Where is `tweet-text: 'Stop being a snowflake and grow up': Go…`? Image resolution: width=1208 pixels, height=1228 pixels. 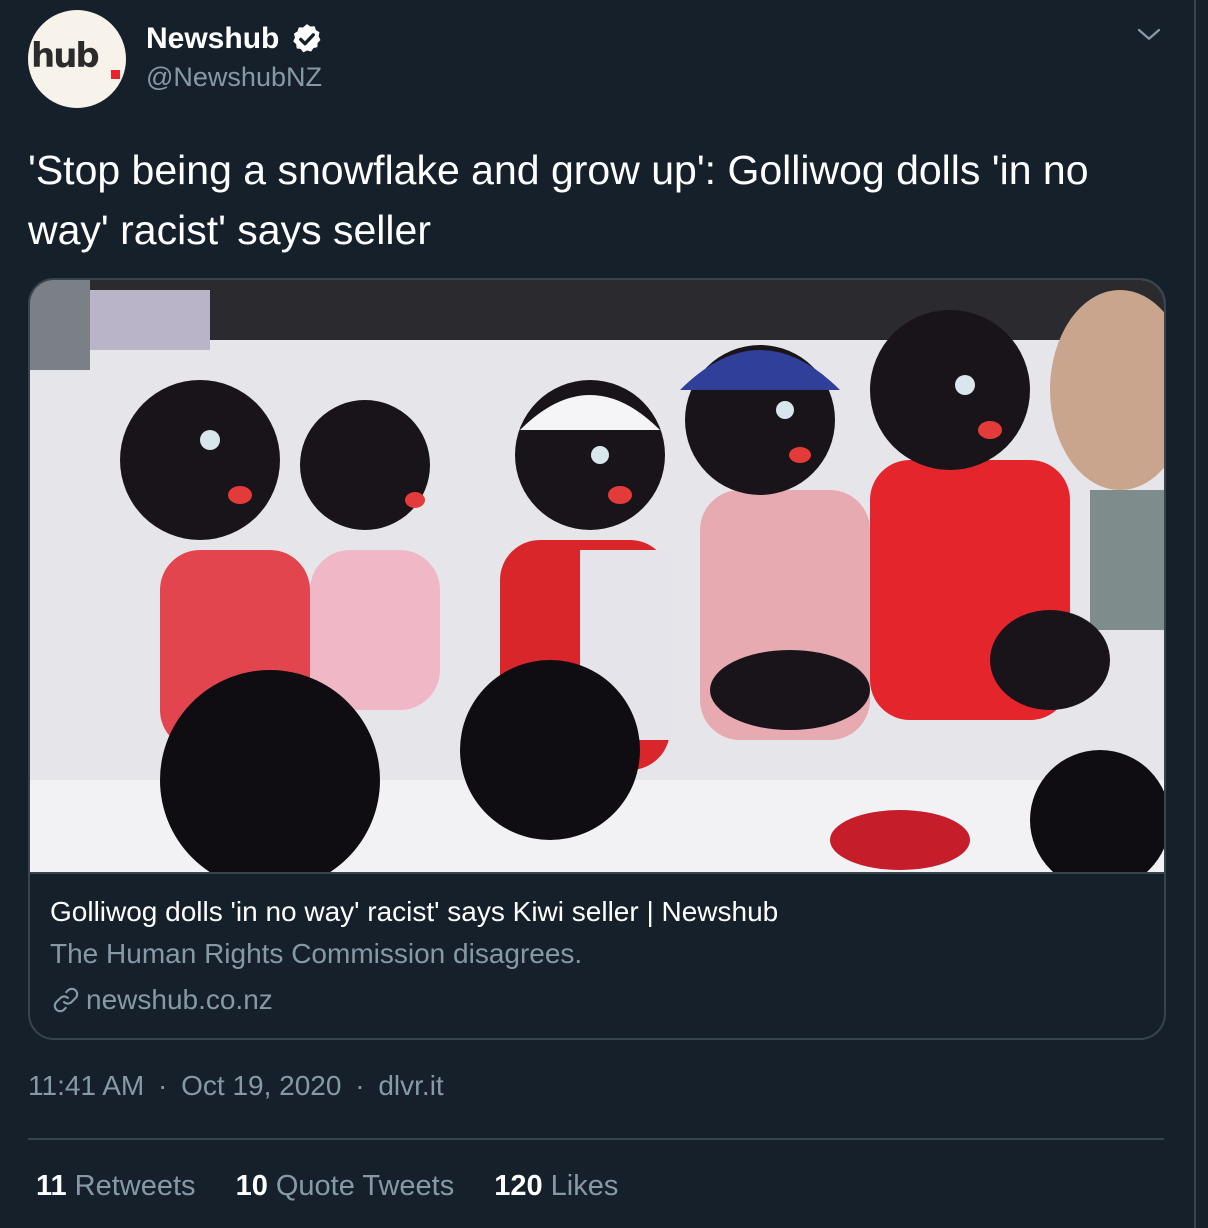
tweet-text: 'Stop being a snowflake and grow up': Go… is located at coordinates (558, 200).